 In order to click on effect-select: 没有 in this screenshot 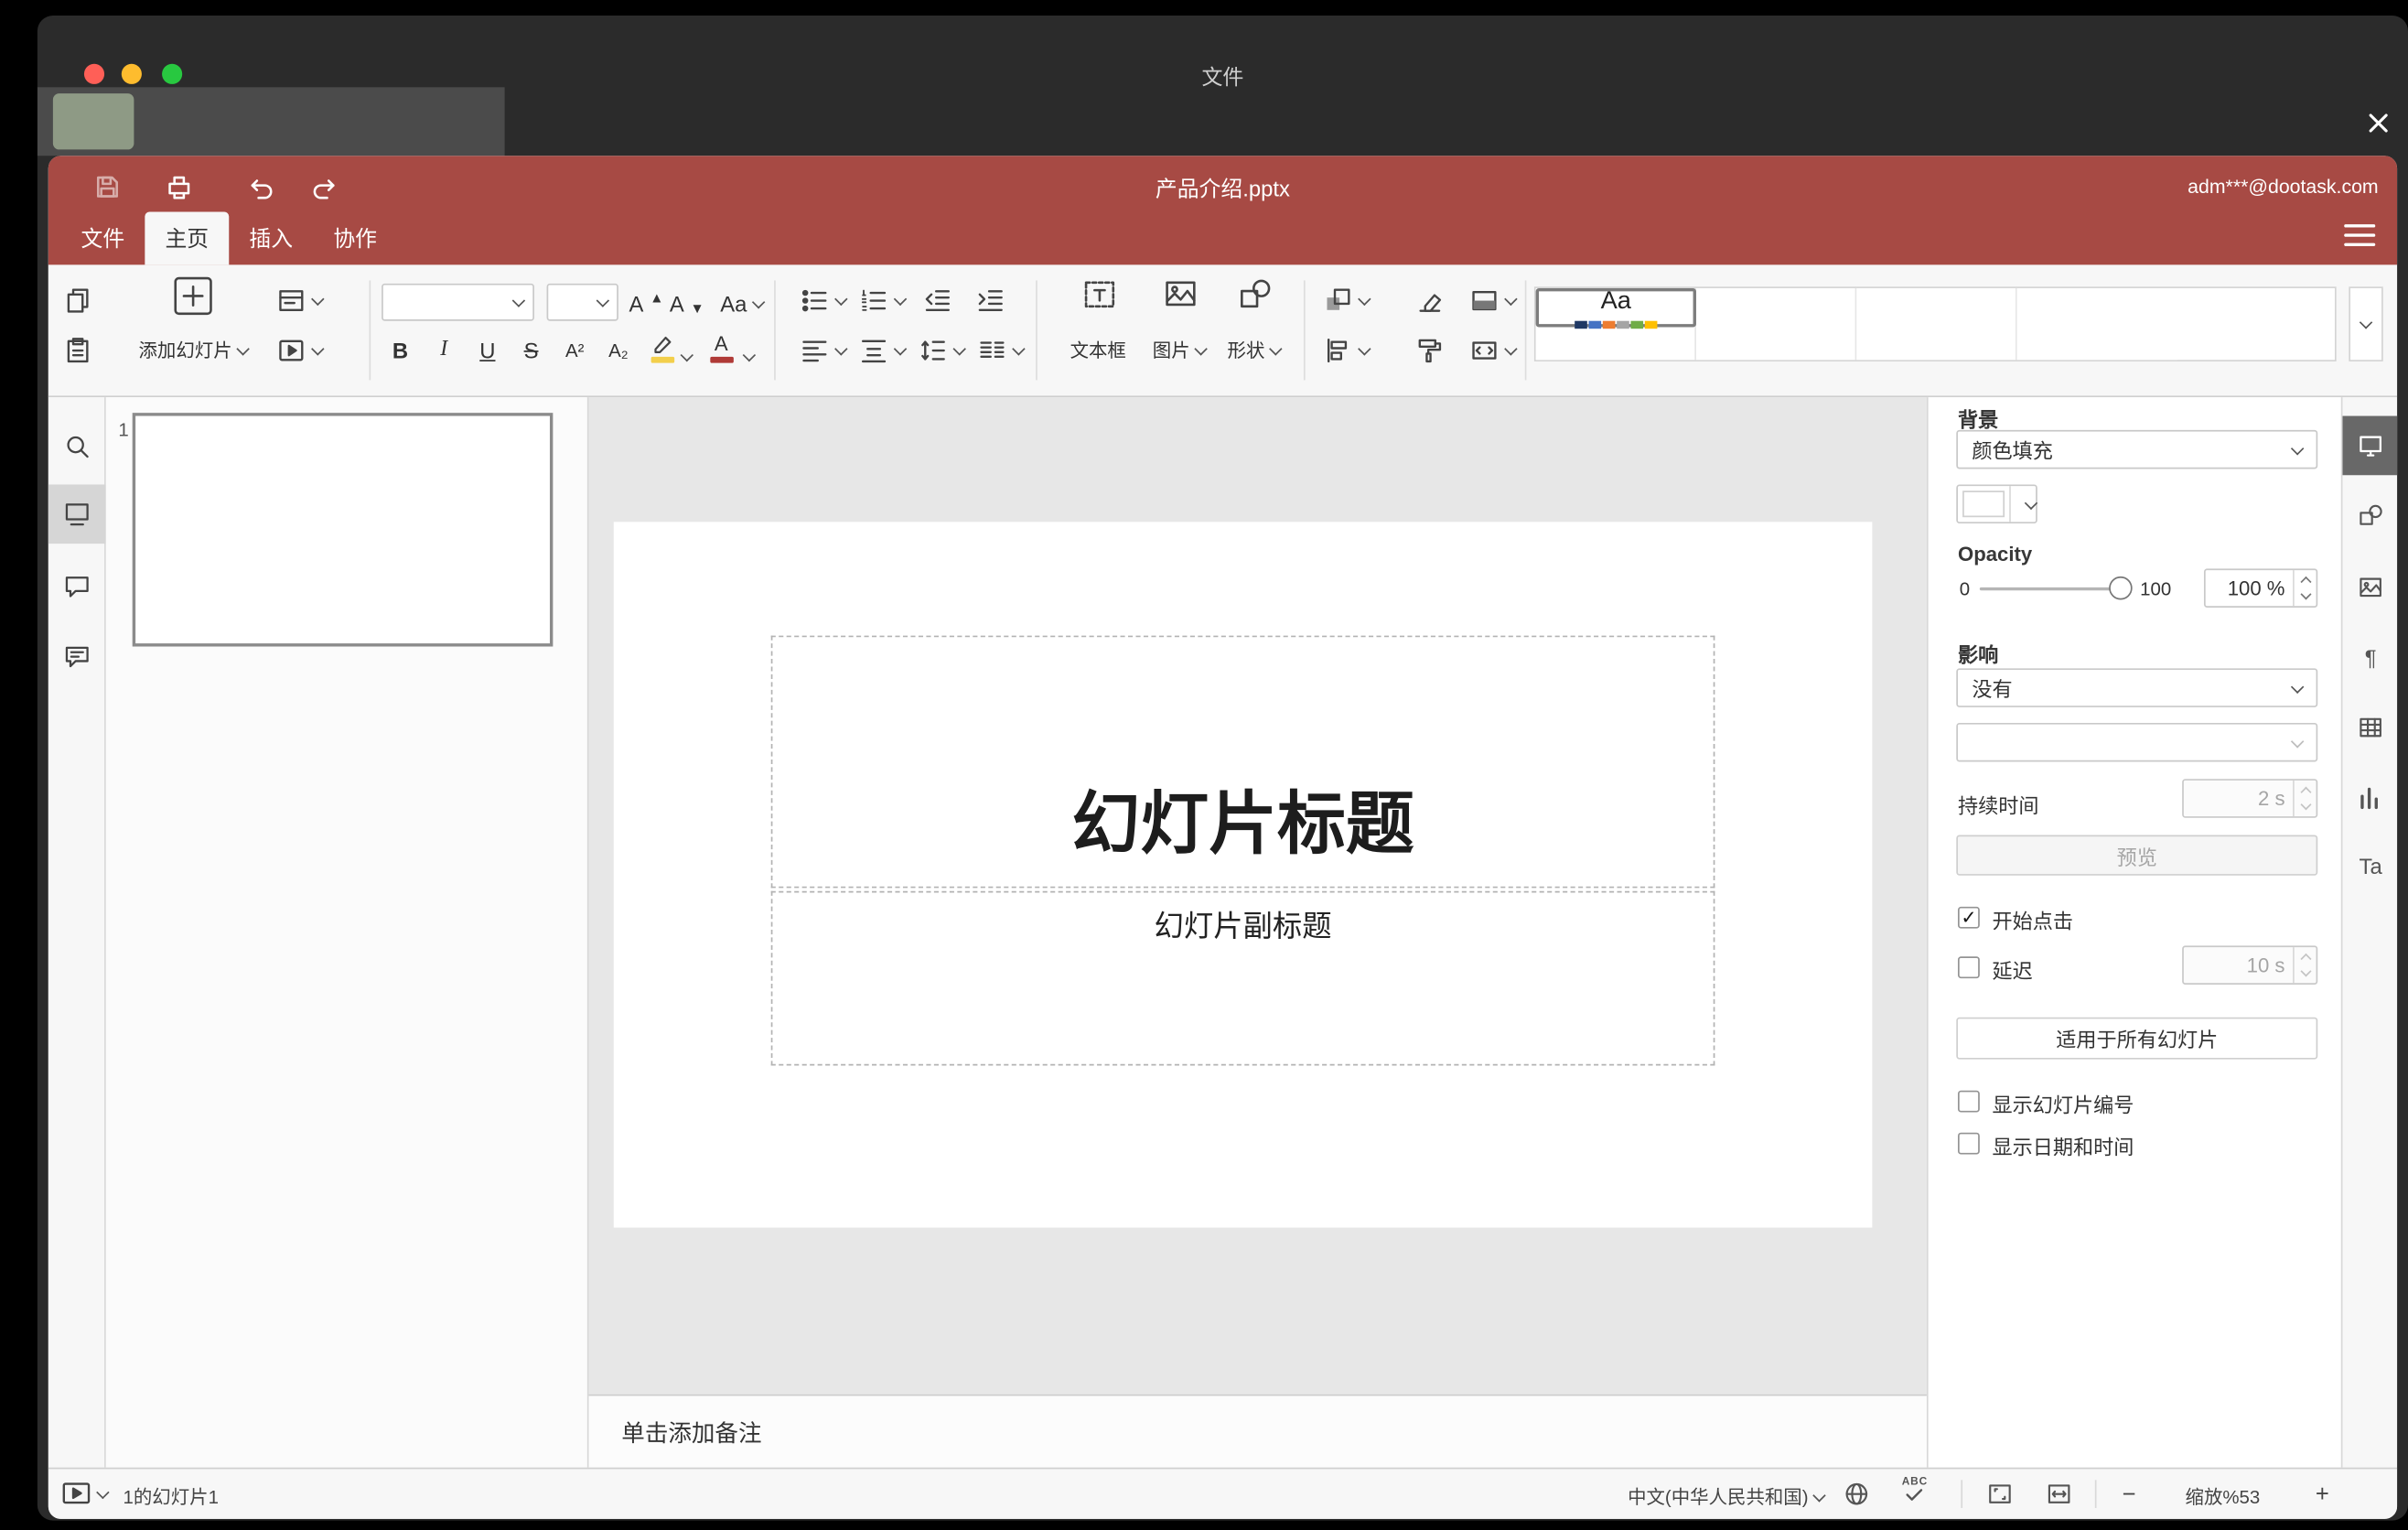, I will do `click(2137, 687)`.